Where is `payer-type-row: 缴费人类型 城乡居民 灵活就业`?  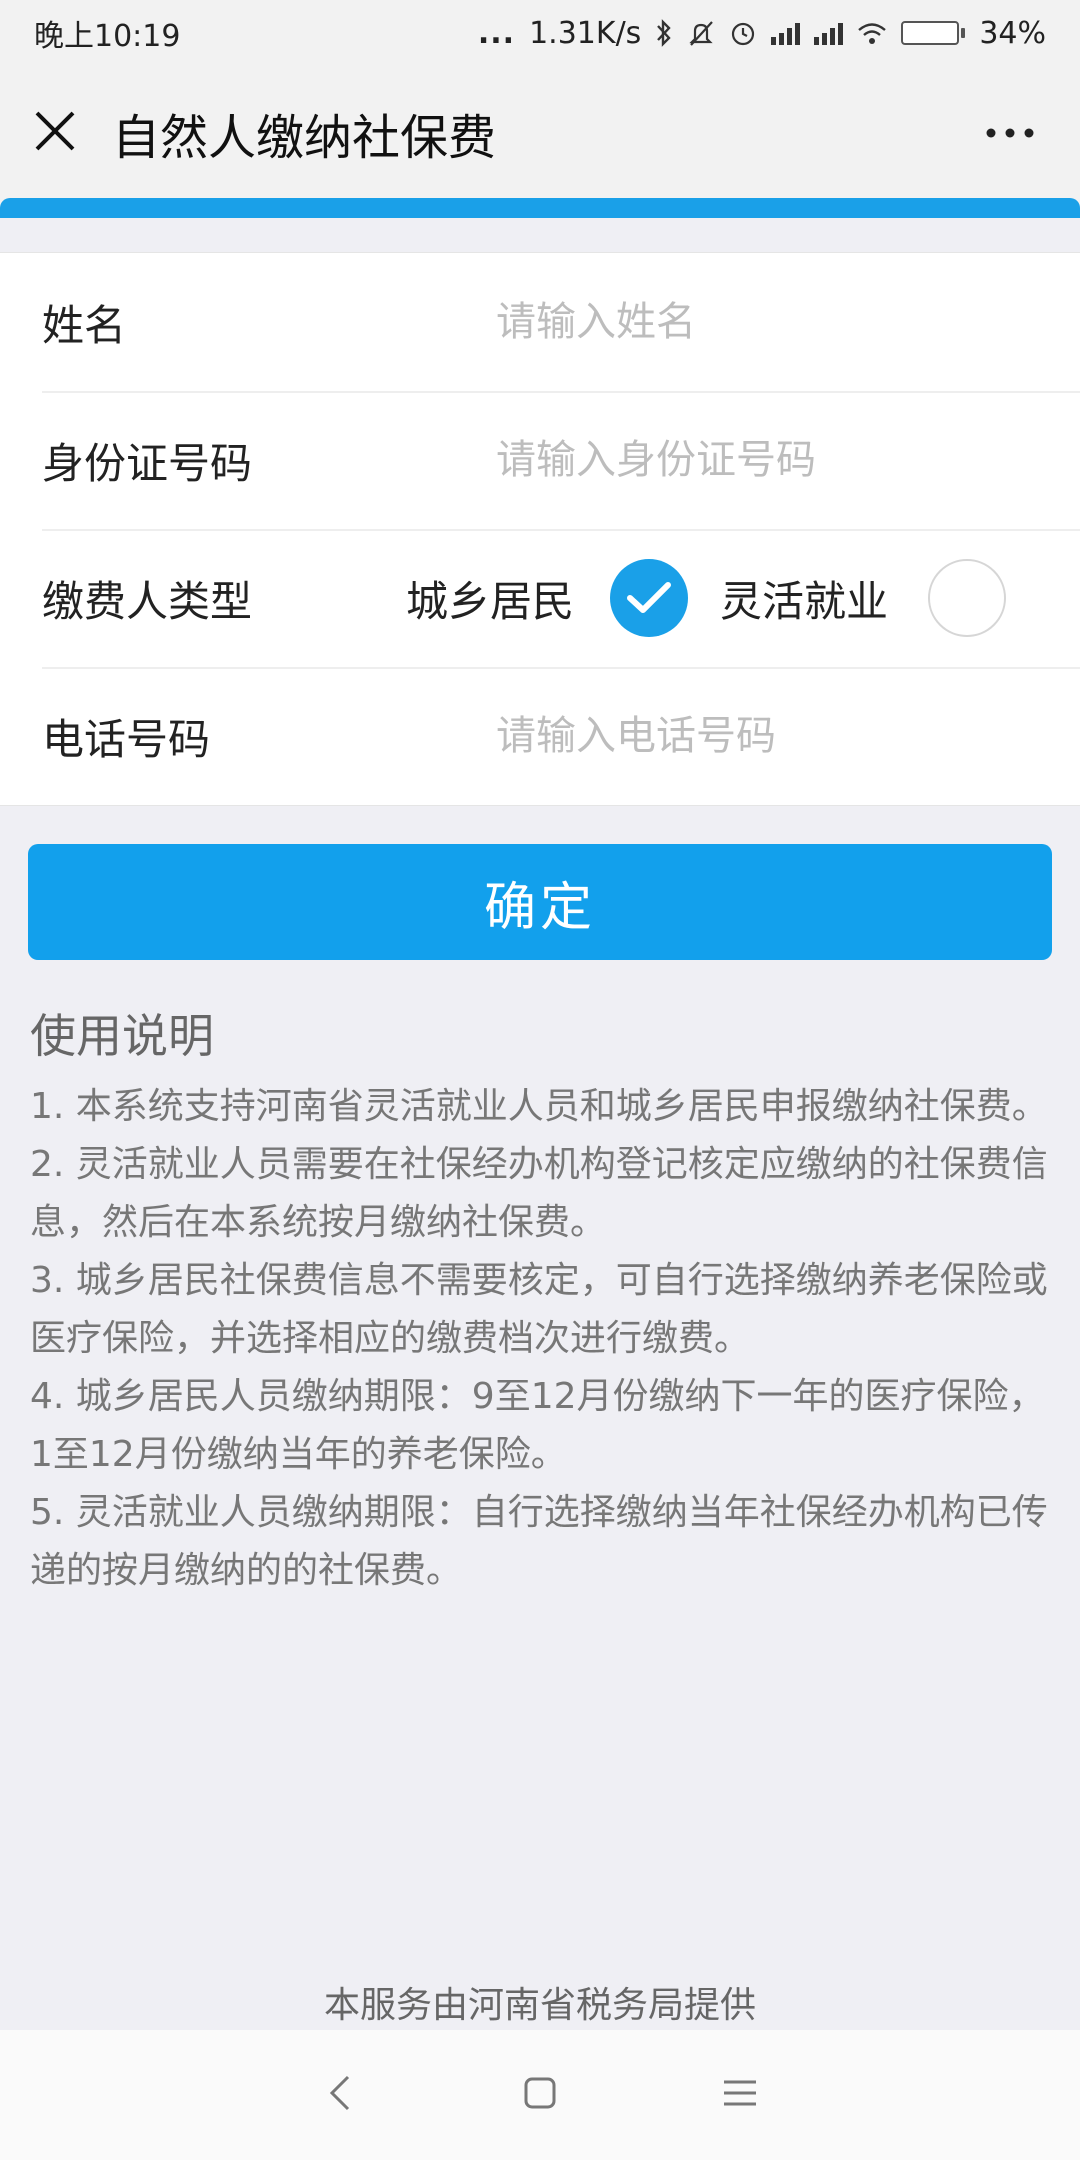
payer-type-row: 缴费人类型 城乡居民 灵活就业 is located at coordinates (540, 598).